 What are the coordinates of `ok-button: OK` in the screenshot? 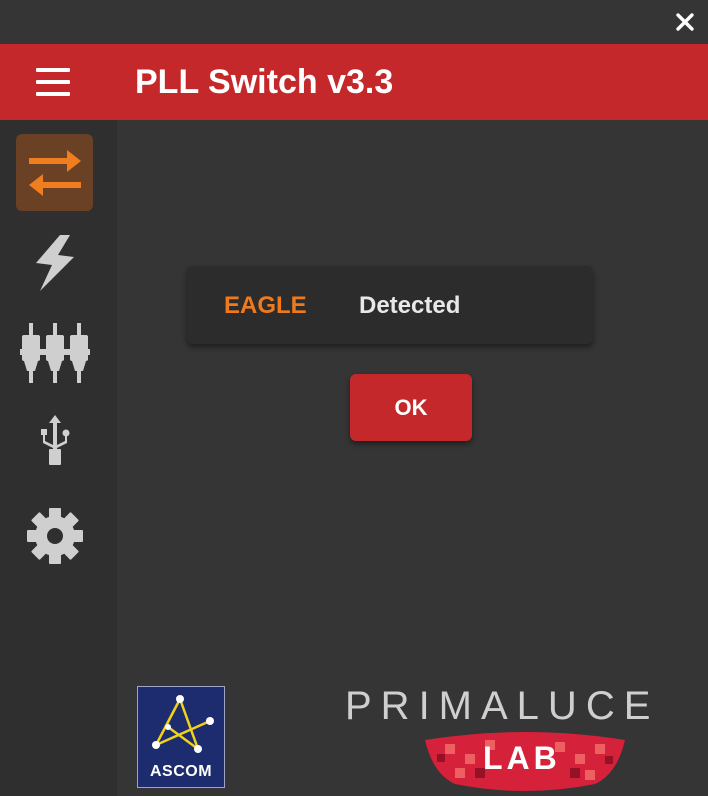 It's located at (411, 407).